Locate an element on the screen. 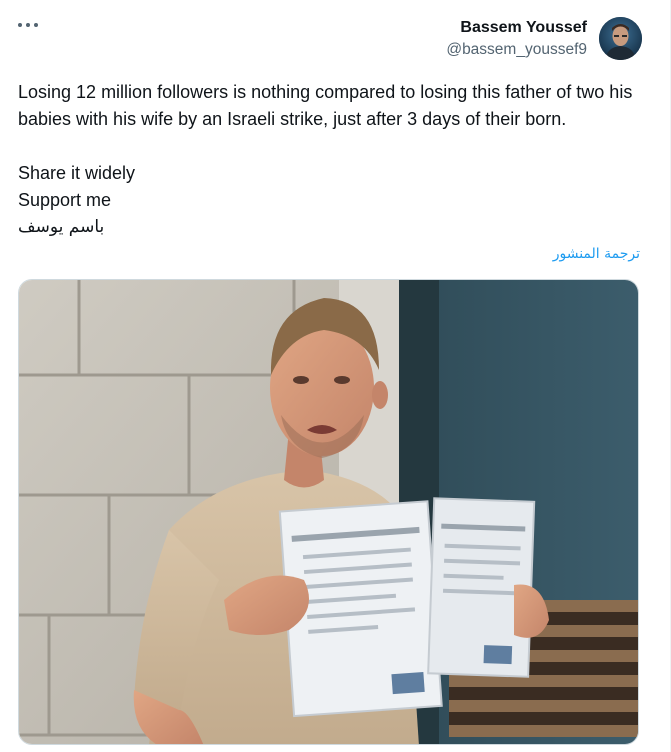  more-options-button is located at coordinates (28, 25).